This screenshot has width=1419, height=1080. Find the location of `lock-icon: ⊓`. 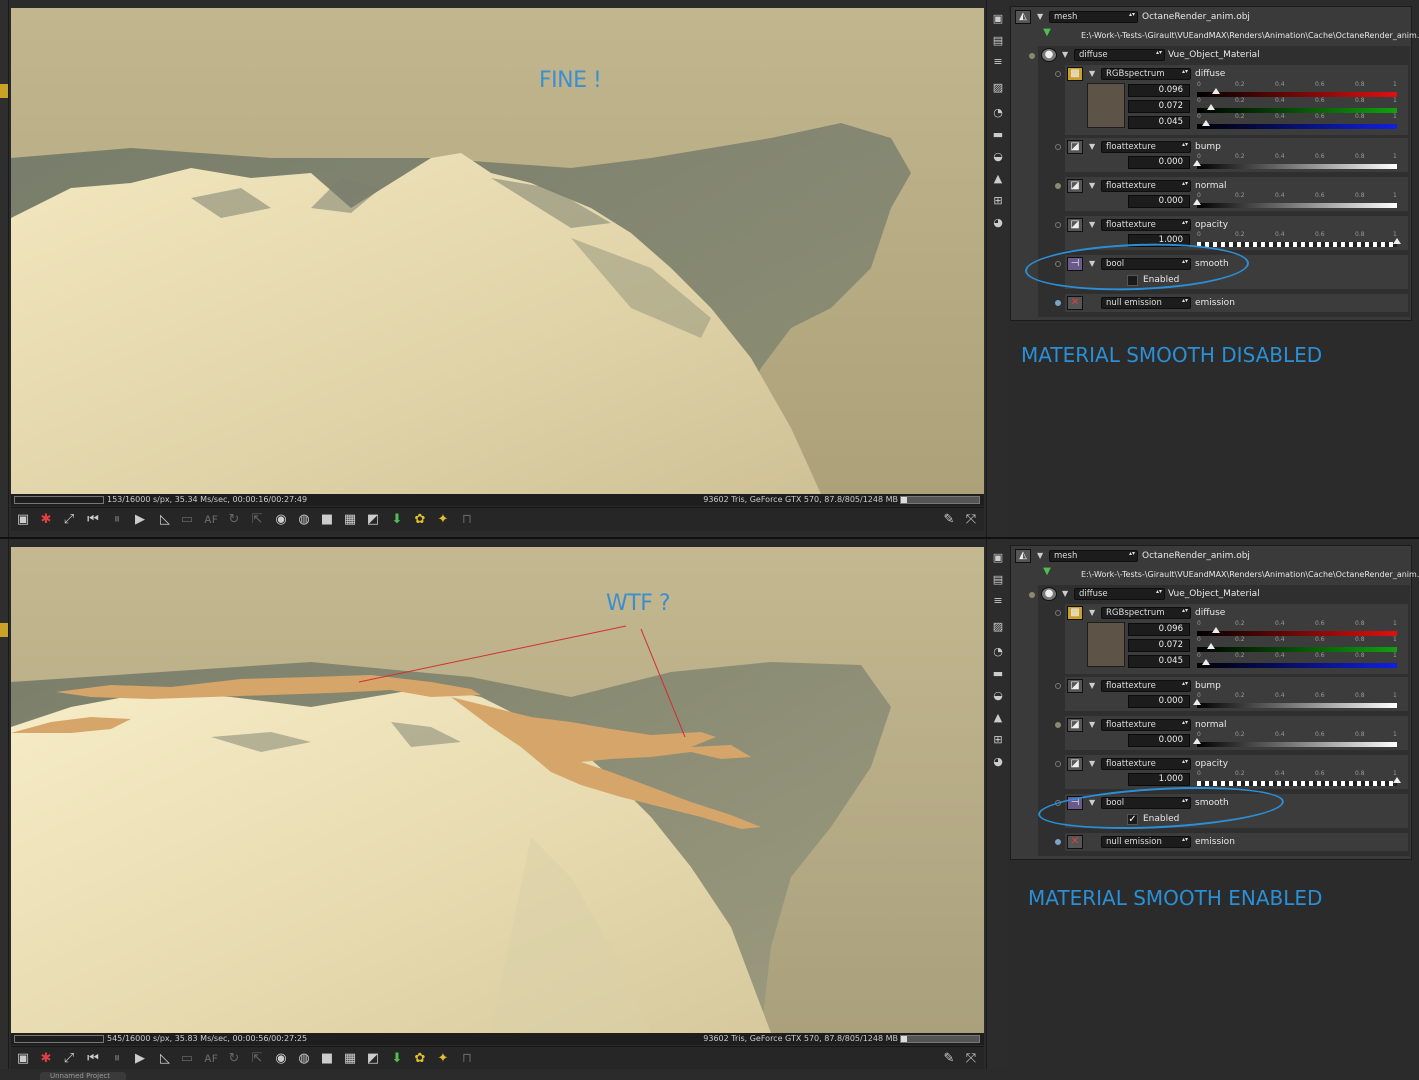

lock-icon: ⊓ is located at coordinates (467, 1059).